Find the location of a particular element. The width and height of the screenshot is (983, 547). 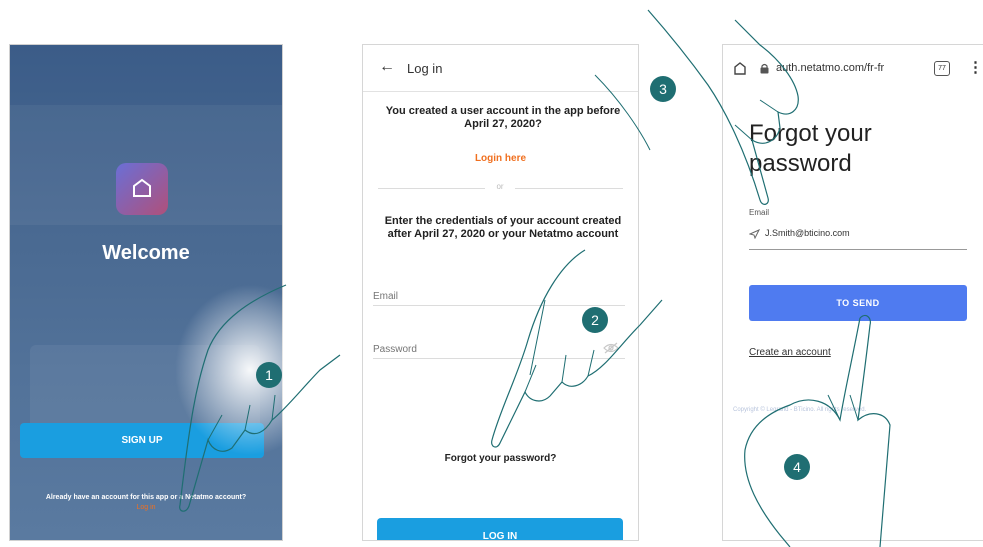

step-marker-1: 1 is located at coordinates (269, 375).